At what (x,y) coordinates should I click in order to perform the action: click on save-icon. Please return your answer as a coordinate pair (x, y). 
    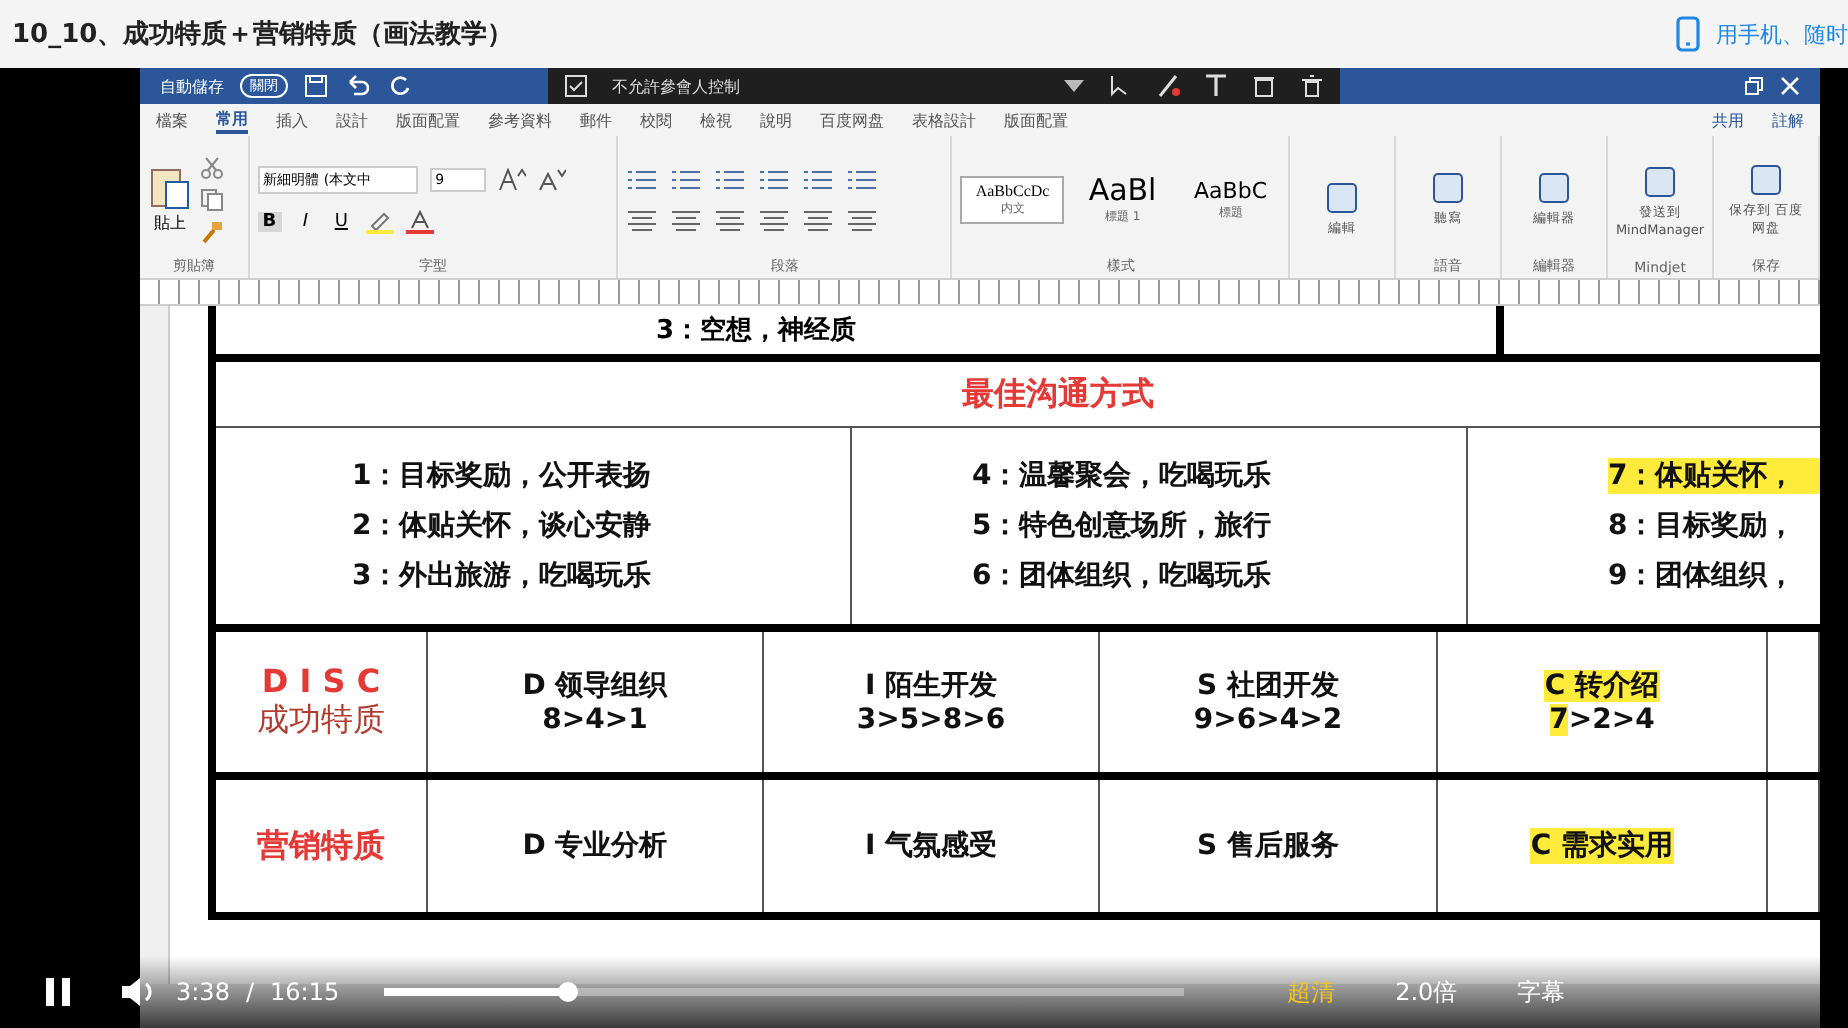
    Looking at the image, I should click on (316, 86).